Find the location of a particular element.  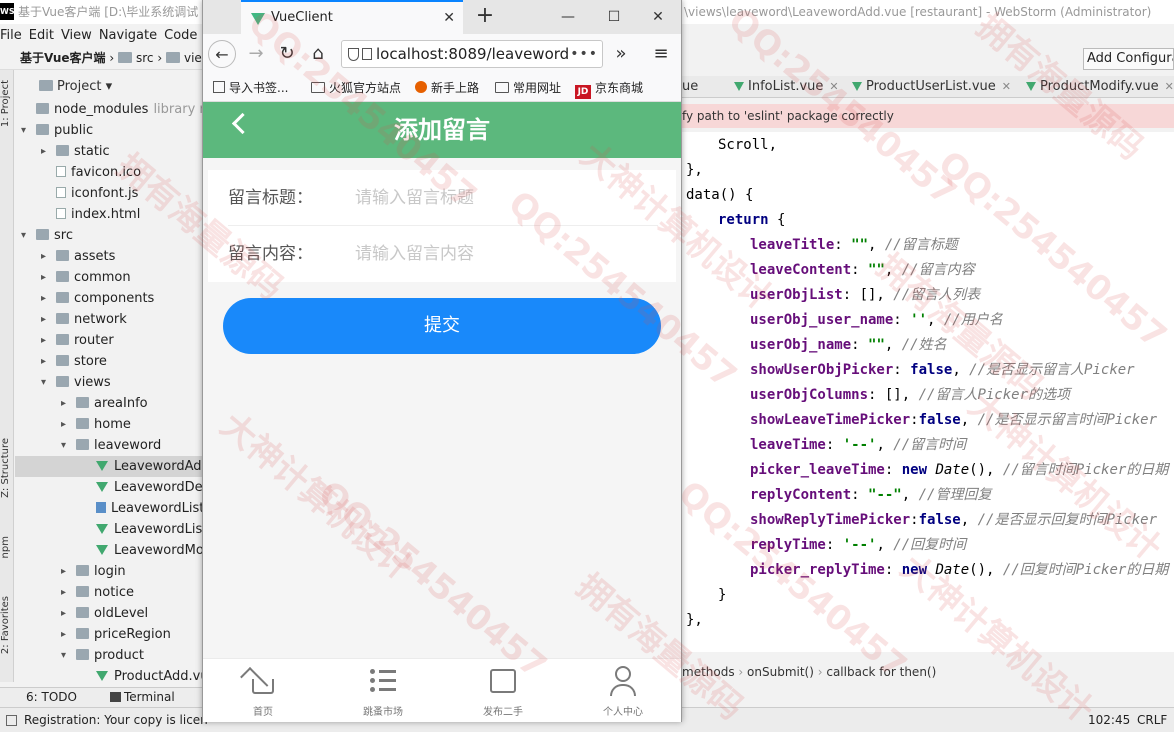

forward-button: → is located at coordinates (256, 54).